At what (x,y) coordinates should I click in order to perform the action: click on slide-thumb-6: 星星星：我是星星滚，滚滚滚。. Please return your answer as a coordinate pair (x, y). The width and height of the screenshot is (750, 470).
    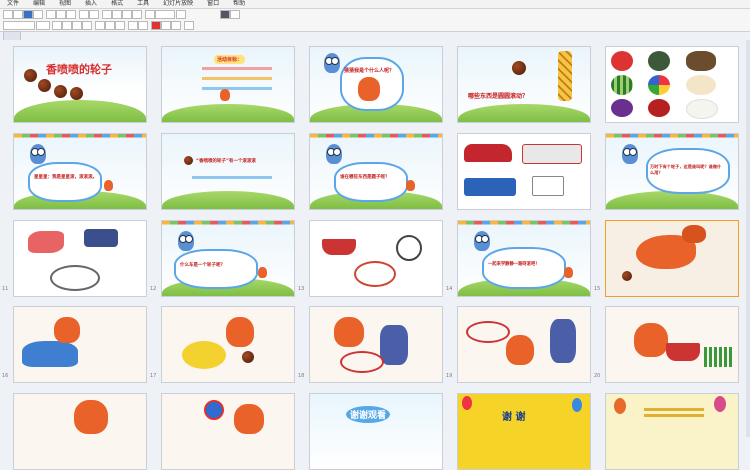
    Looking at the image, I should click on (80, 171).